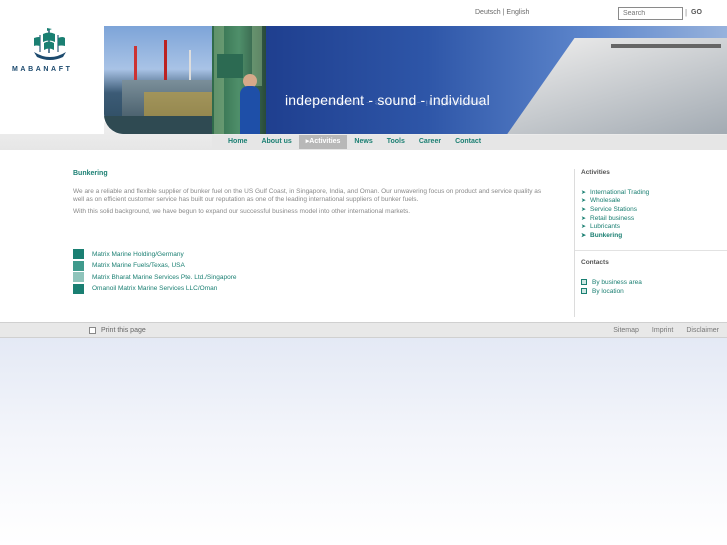  What do you see at coordinates (138, 265) in the screenshot?
I see `company-label: Matrix Marine Fuels/Texas, USA` at bounding box center [138, 265].